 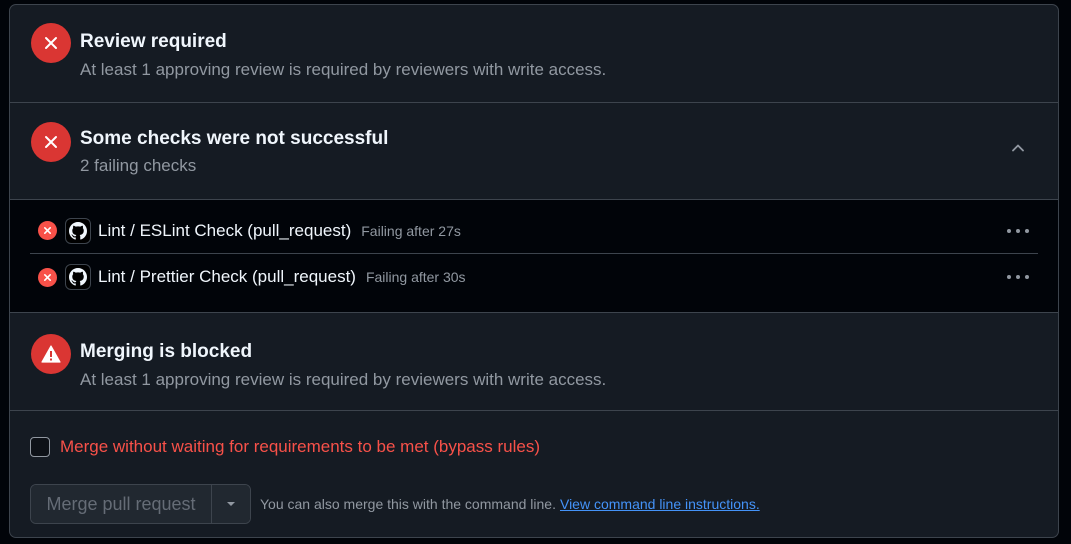 I want to click on review-required-title: Review required, so click(x=153, y=41).